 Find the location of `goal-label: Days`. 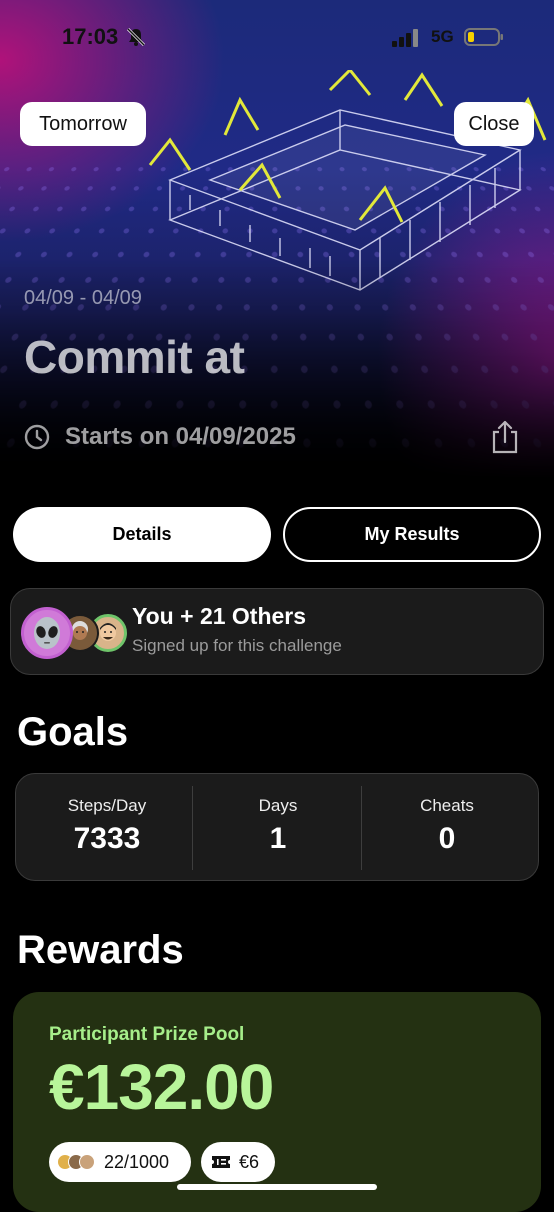

goal-label: Days is located at coordinates (278, 805).